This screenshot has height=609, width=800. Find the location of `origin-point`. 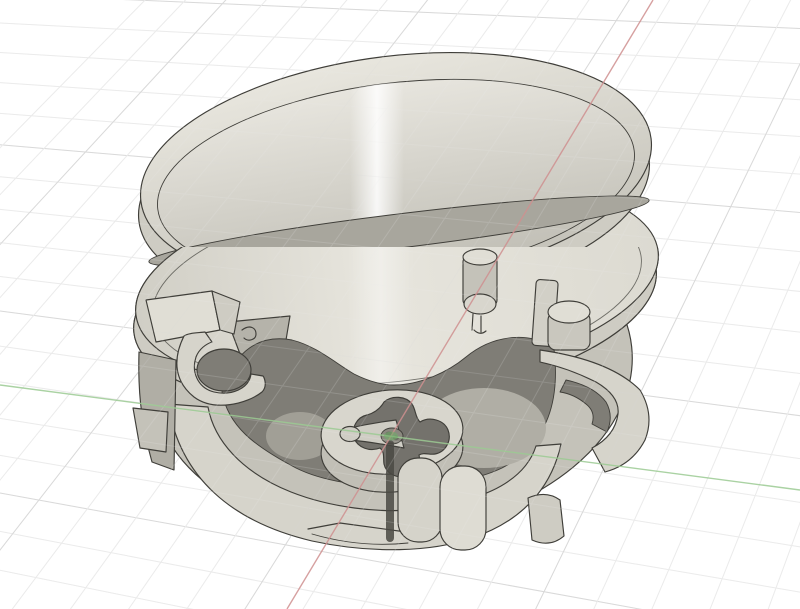

origin-point is located at coordinates (391, 436).